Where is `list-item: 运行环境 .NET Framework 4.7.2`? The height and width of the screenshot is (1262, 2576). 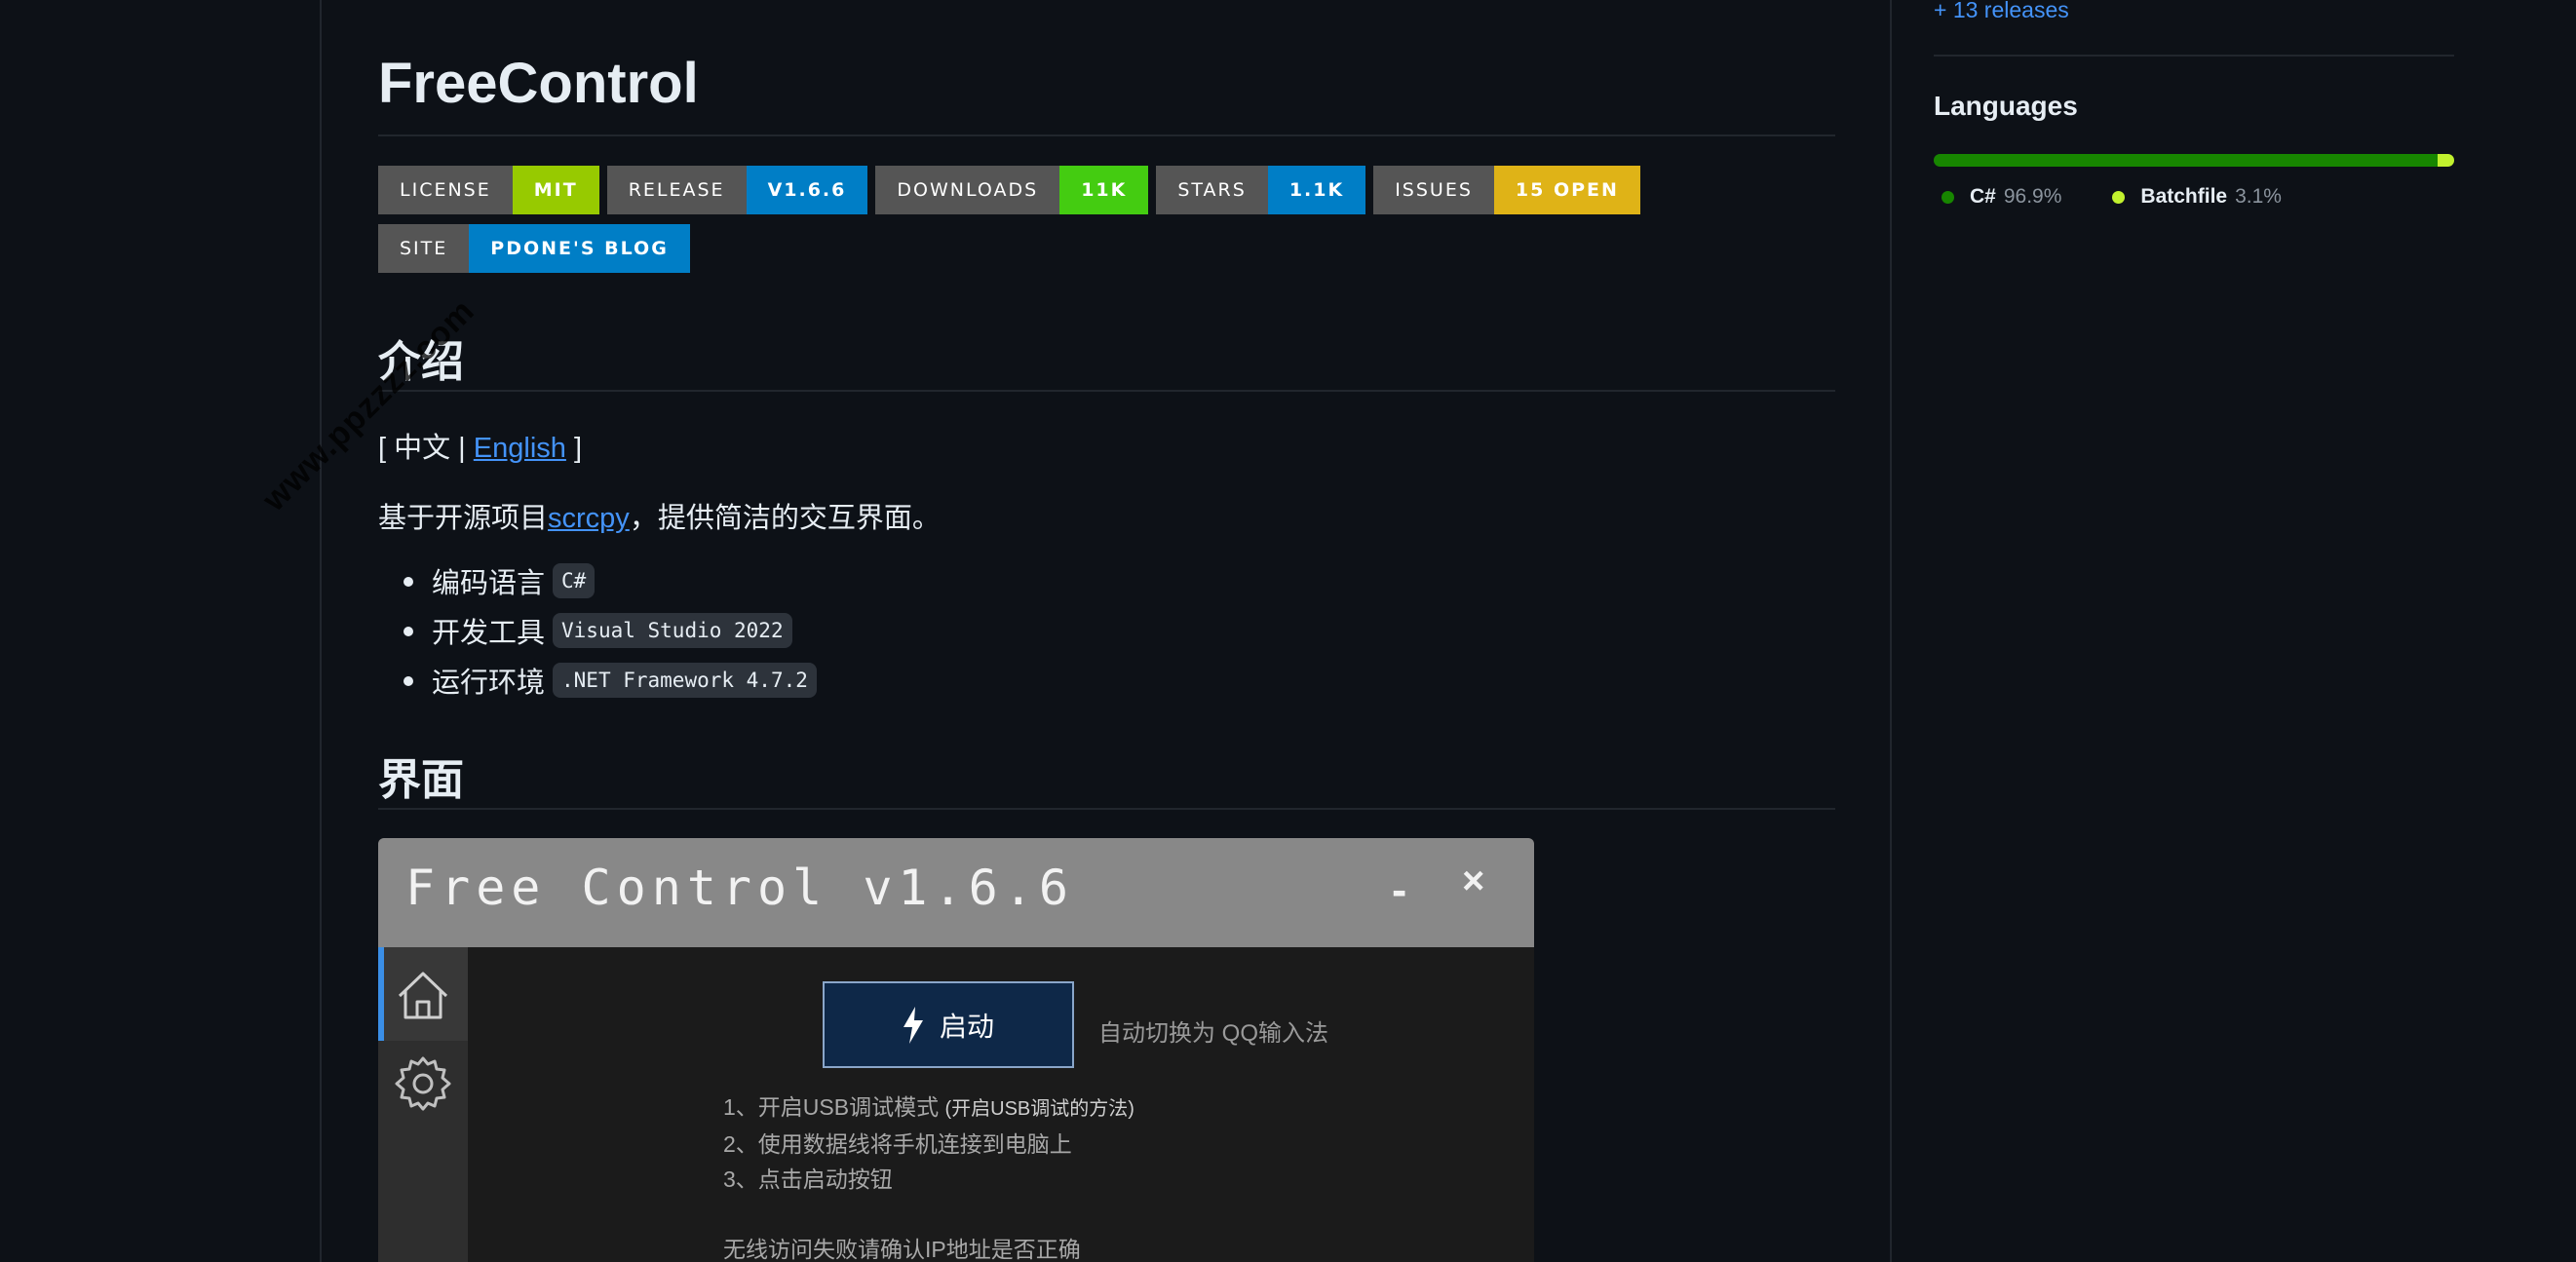 list-item: 运行环境 .NET Framework 4.7.2 is located at coordinates (610, 680).